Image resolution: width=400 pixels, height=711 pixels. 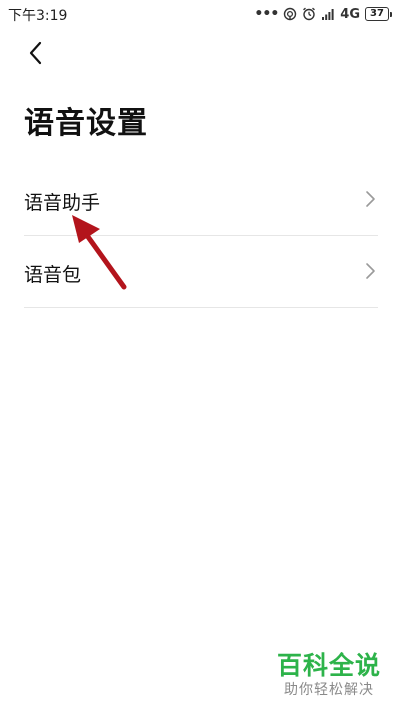 What do you see at coordinates (350, 14) in the screenshot?
I see `network-label: 4G` at bounding box center [350, 14].